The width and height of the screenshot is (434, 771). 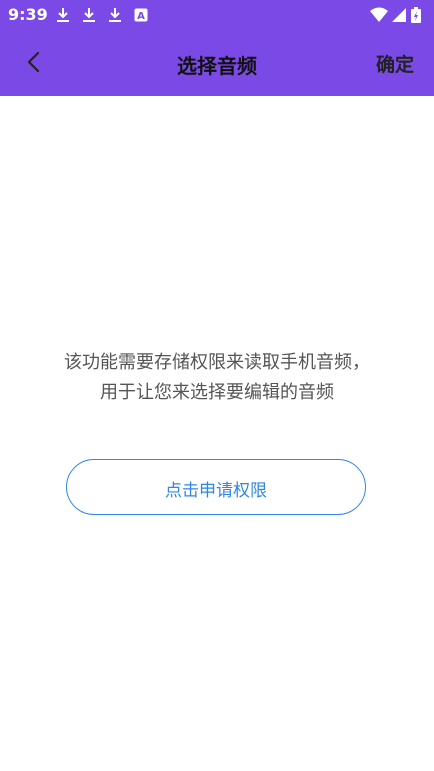 What do you see at coordinates (399, 15) in the screenshot?
I see `signal-icon` at bounding box center [399, 15].